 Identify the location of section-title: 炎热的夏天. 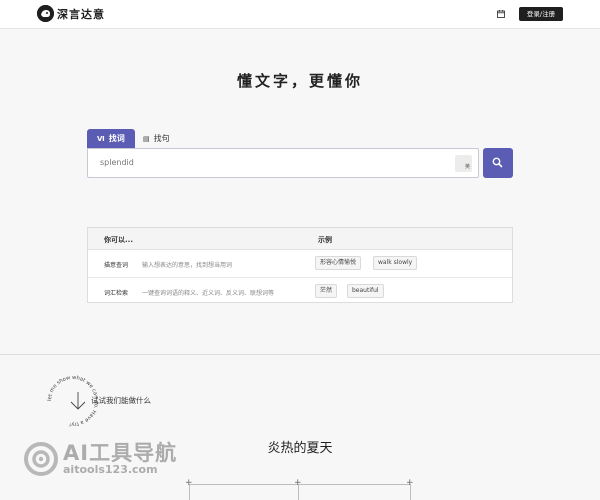
(300, 448).